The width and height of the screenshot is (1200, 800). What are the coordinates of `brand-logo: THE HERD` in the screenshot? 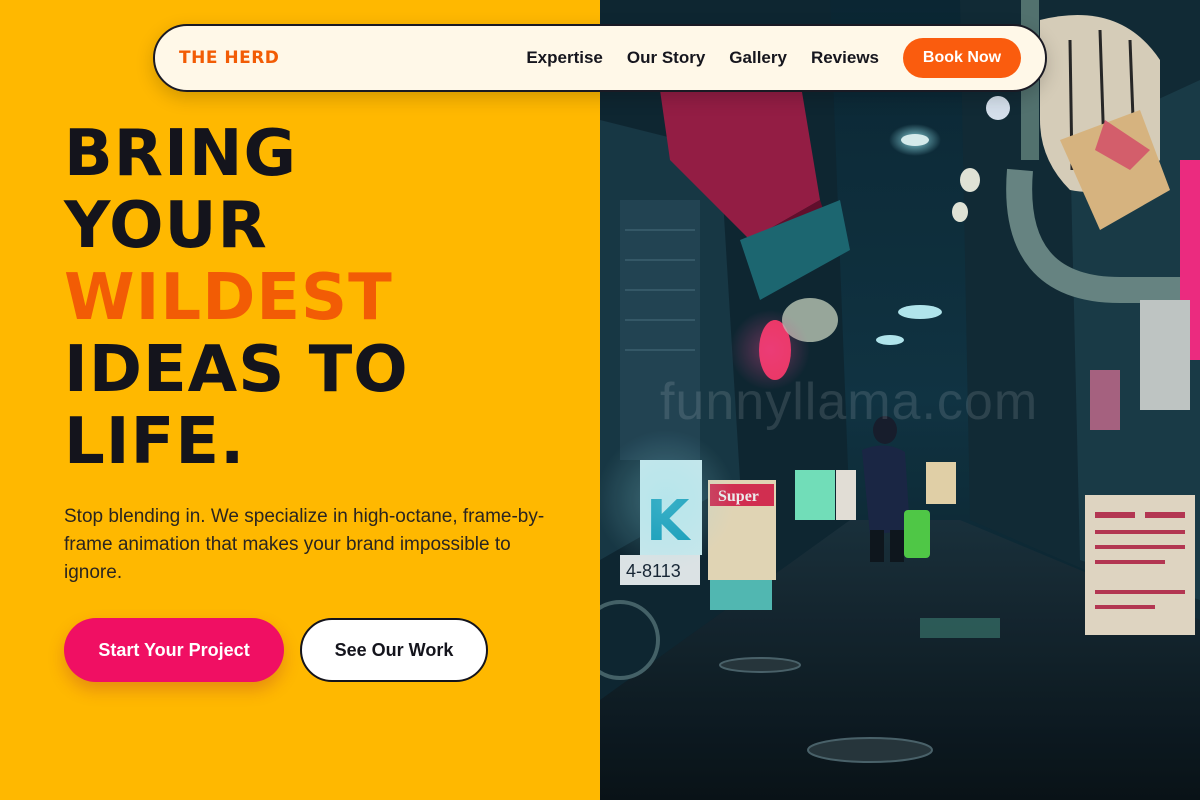 It's located at (229, 58).